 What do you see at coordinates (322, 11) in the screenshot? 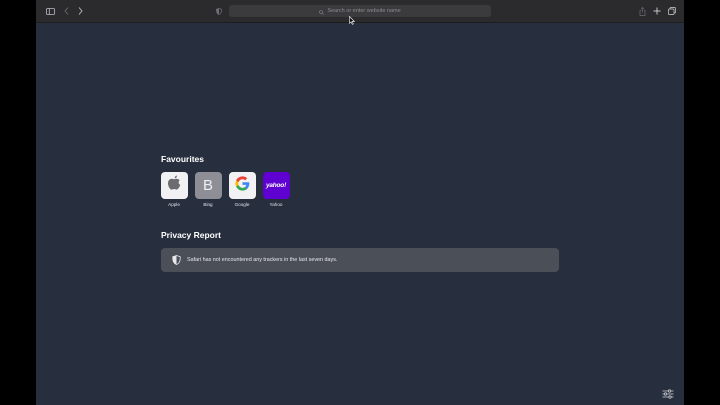
I see `search-icon` at bounding box center [322, 11].